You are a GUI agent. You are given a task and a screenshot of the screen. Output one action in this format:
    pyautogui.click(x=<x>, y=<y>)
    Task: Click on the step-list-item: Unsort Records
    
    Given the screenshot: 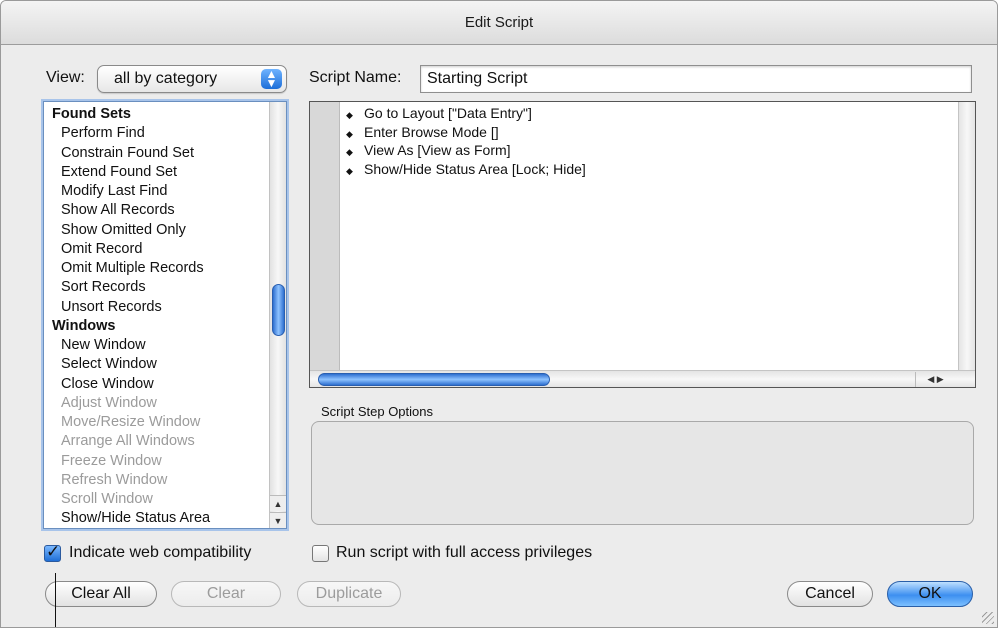 What is the action you would take?
    pyautogui.click(x=111, y=308)
    